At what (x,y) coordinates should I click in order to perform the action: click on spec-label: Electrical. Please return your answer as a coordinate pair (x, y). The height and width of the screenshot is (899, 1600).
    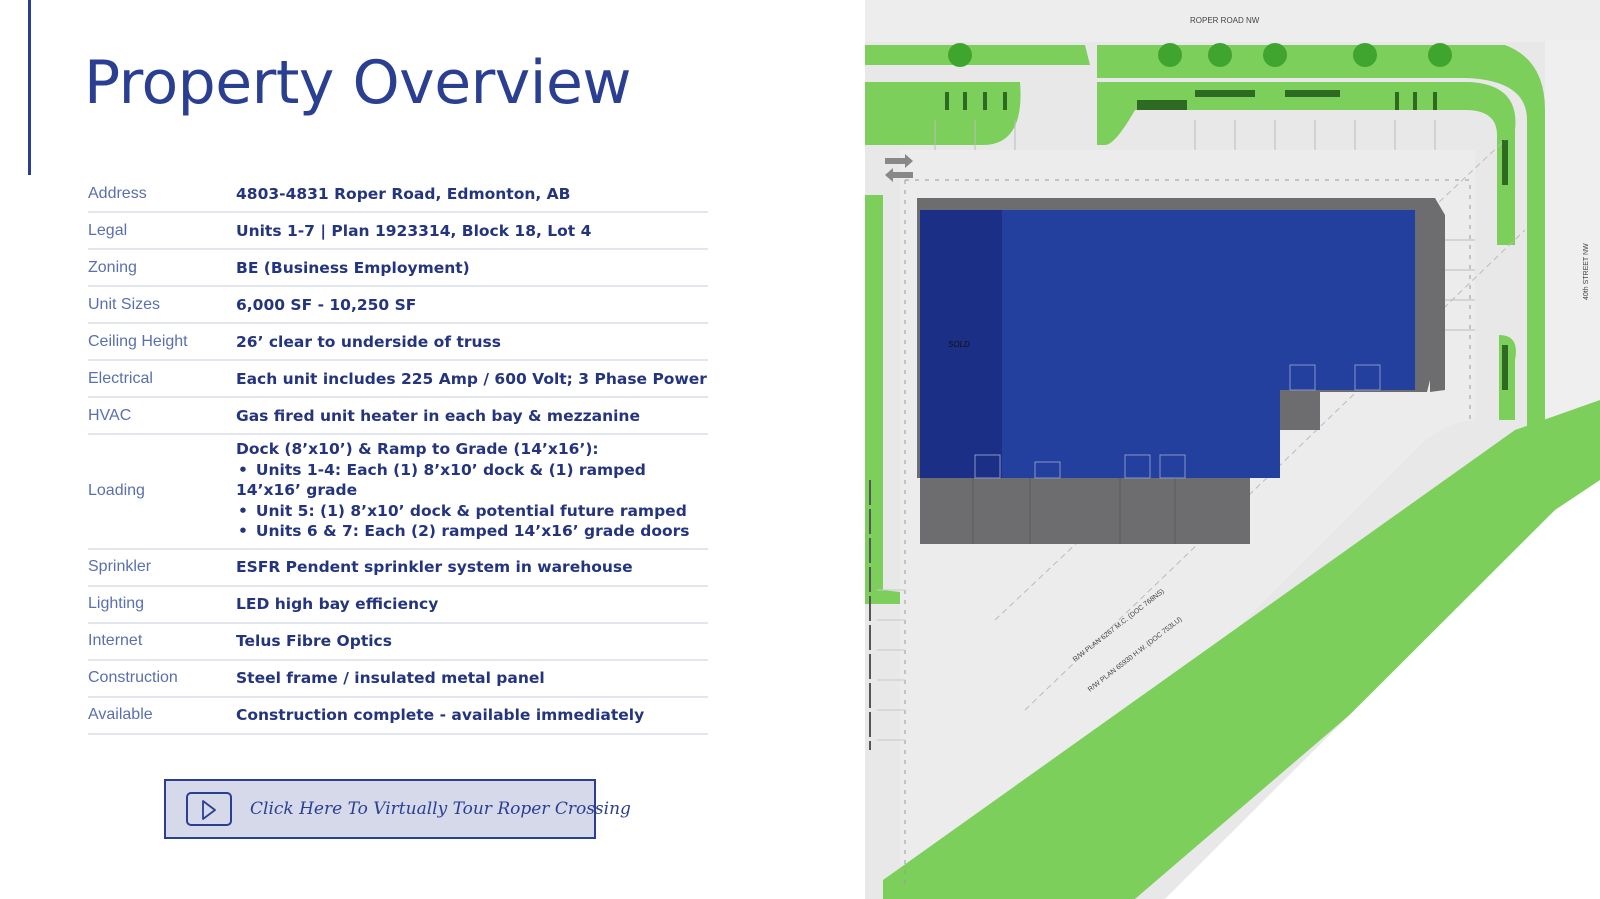
    Looking at the image, I should click on (162, 379).